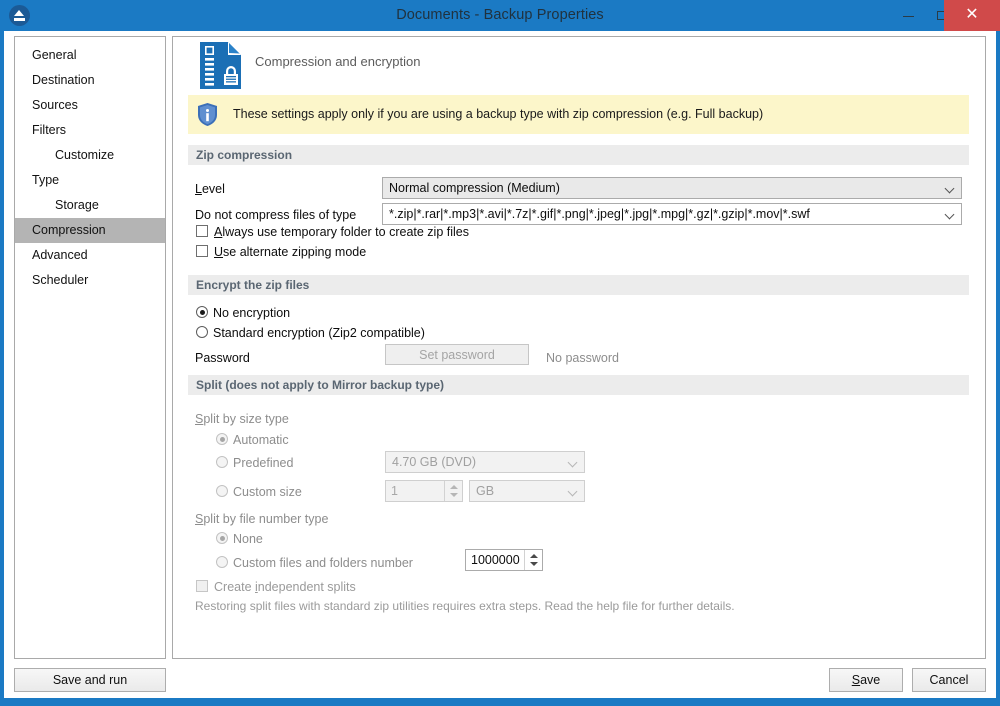 This screenshot has width=1000, height=706. What do you see at coordinates (949, 680) in the screenshot?
I see `cancel-button: Cancel` at bounding box center [949, 680].